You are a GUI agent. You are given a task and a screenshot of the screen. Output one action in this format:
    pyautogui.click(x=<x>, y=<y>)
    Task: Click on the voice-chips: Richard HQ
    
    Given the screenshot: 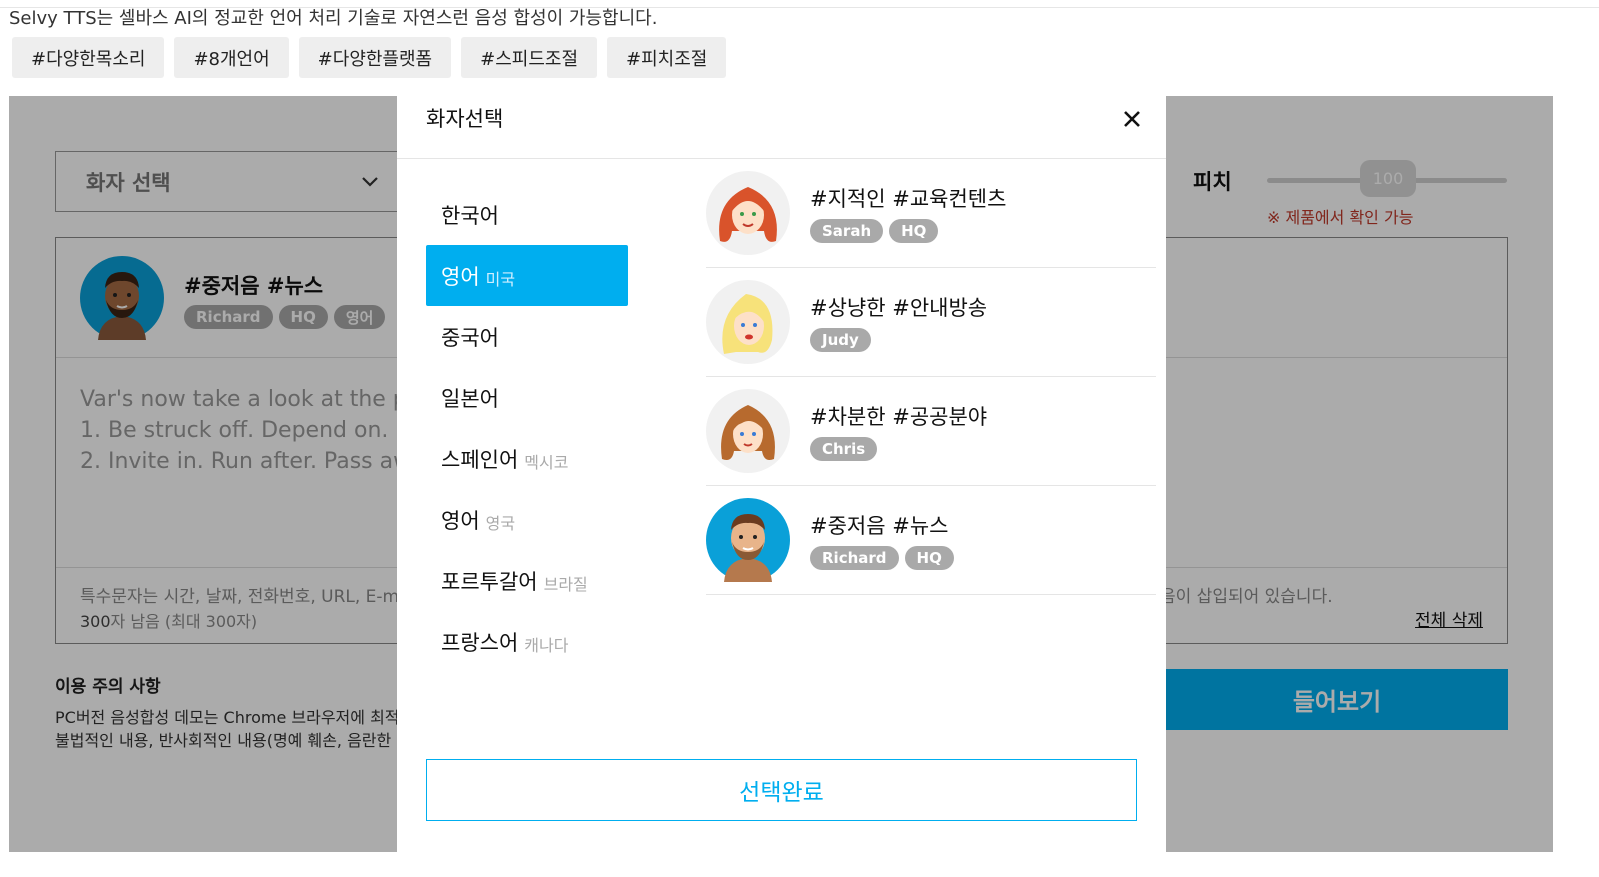 What is the action you would take?
    pyautogui.click(x=882, y=558)
    